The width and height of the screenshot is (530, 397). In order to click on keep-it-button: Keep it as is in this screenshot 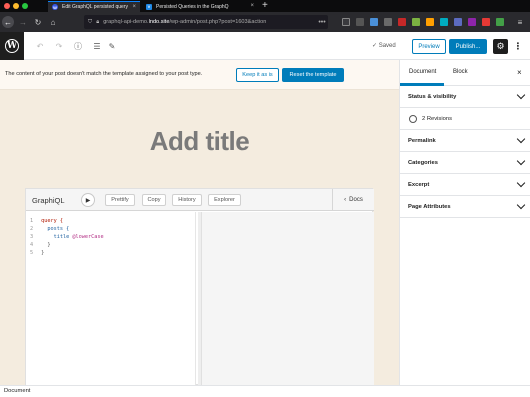, I will do `click(257, 75)`.